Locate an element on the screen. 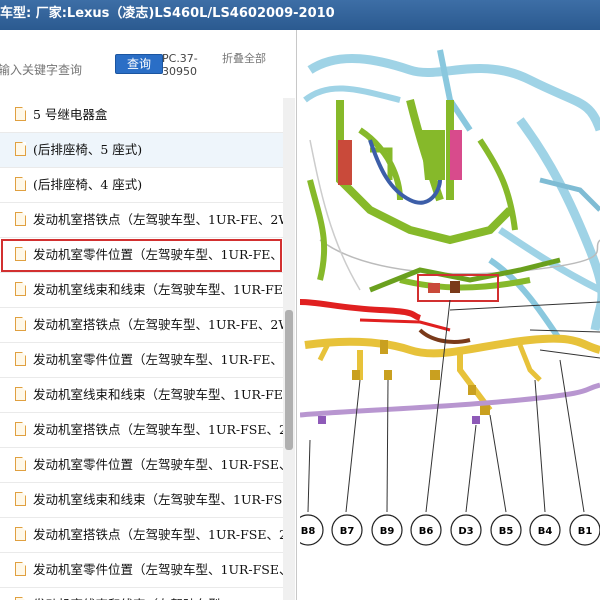 The width and height of the screenshot is (600, 600). code-label: PC.37-30950 is located at coordinates (180, 65).